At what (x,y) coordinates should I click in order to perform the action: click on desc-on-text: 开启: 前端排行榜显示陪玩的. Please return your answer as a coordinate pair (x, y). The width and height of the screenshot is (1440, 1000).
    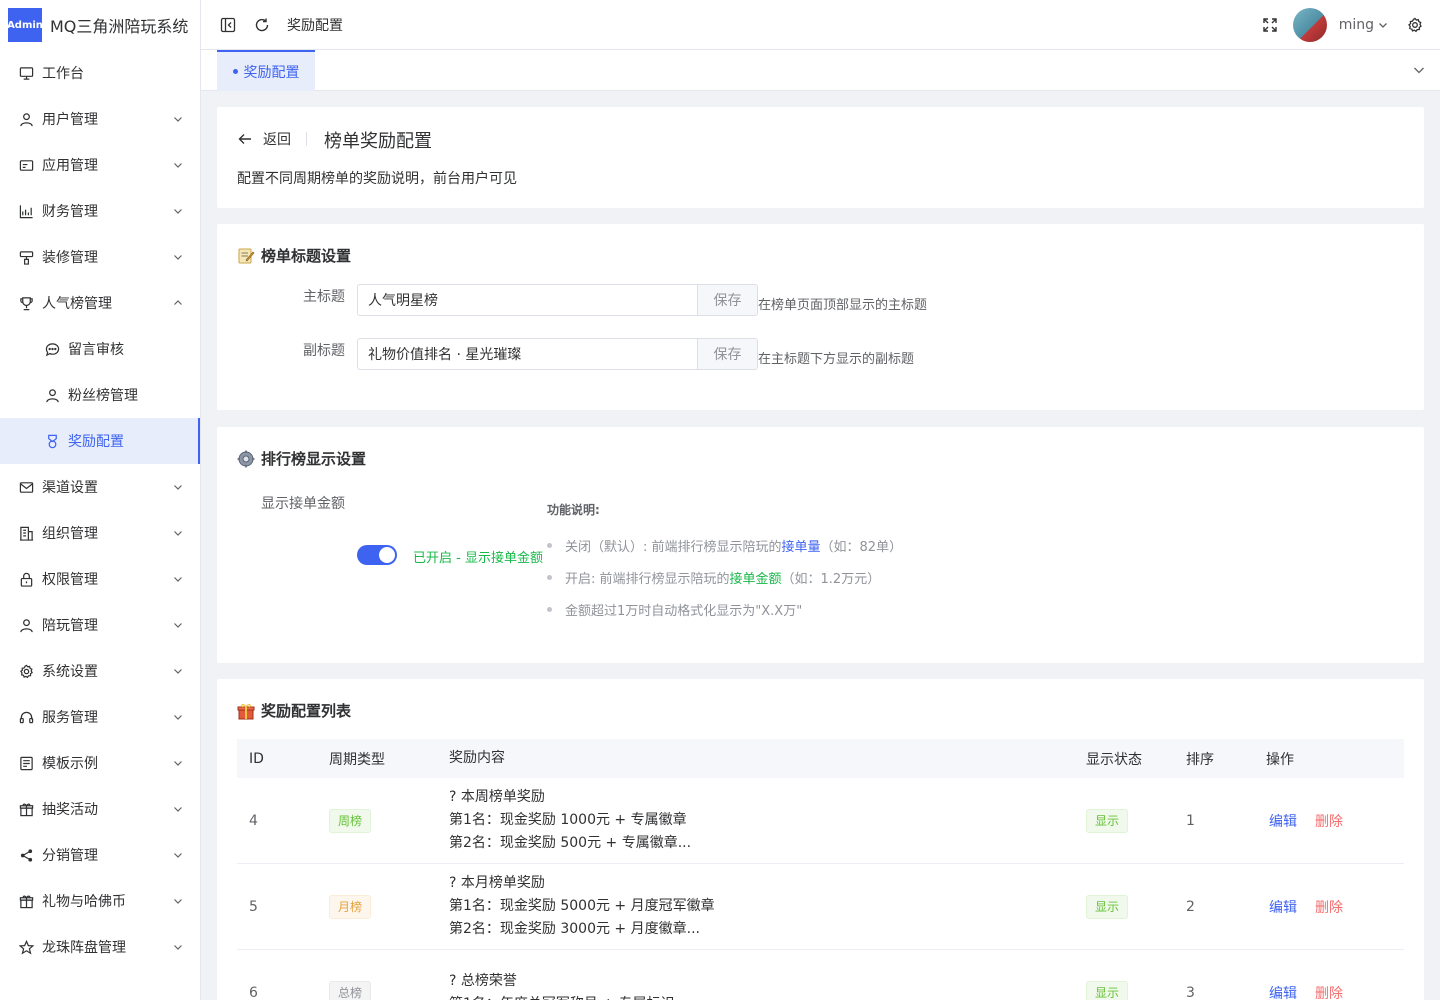
    Looking at the image, I should click on (647, 579).